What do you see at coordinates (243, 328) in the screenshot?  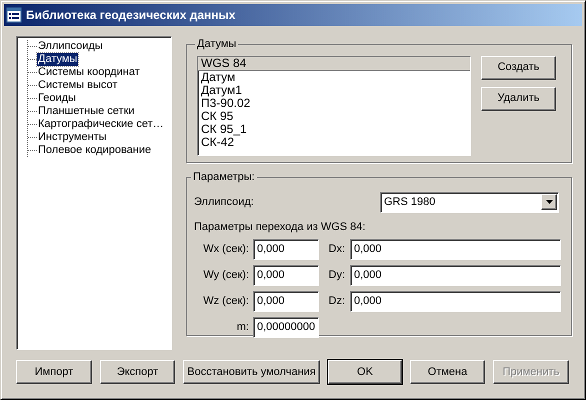 I see `field-label: m:` at bounding box center [243, 328].